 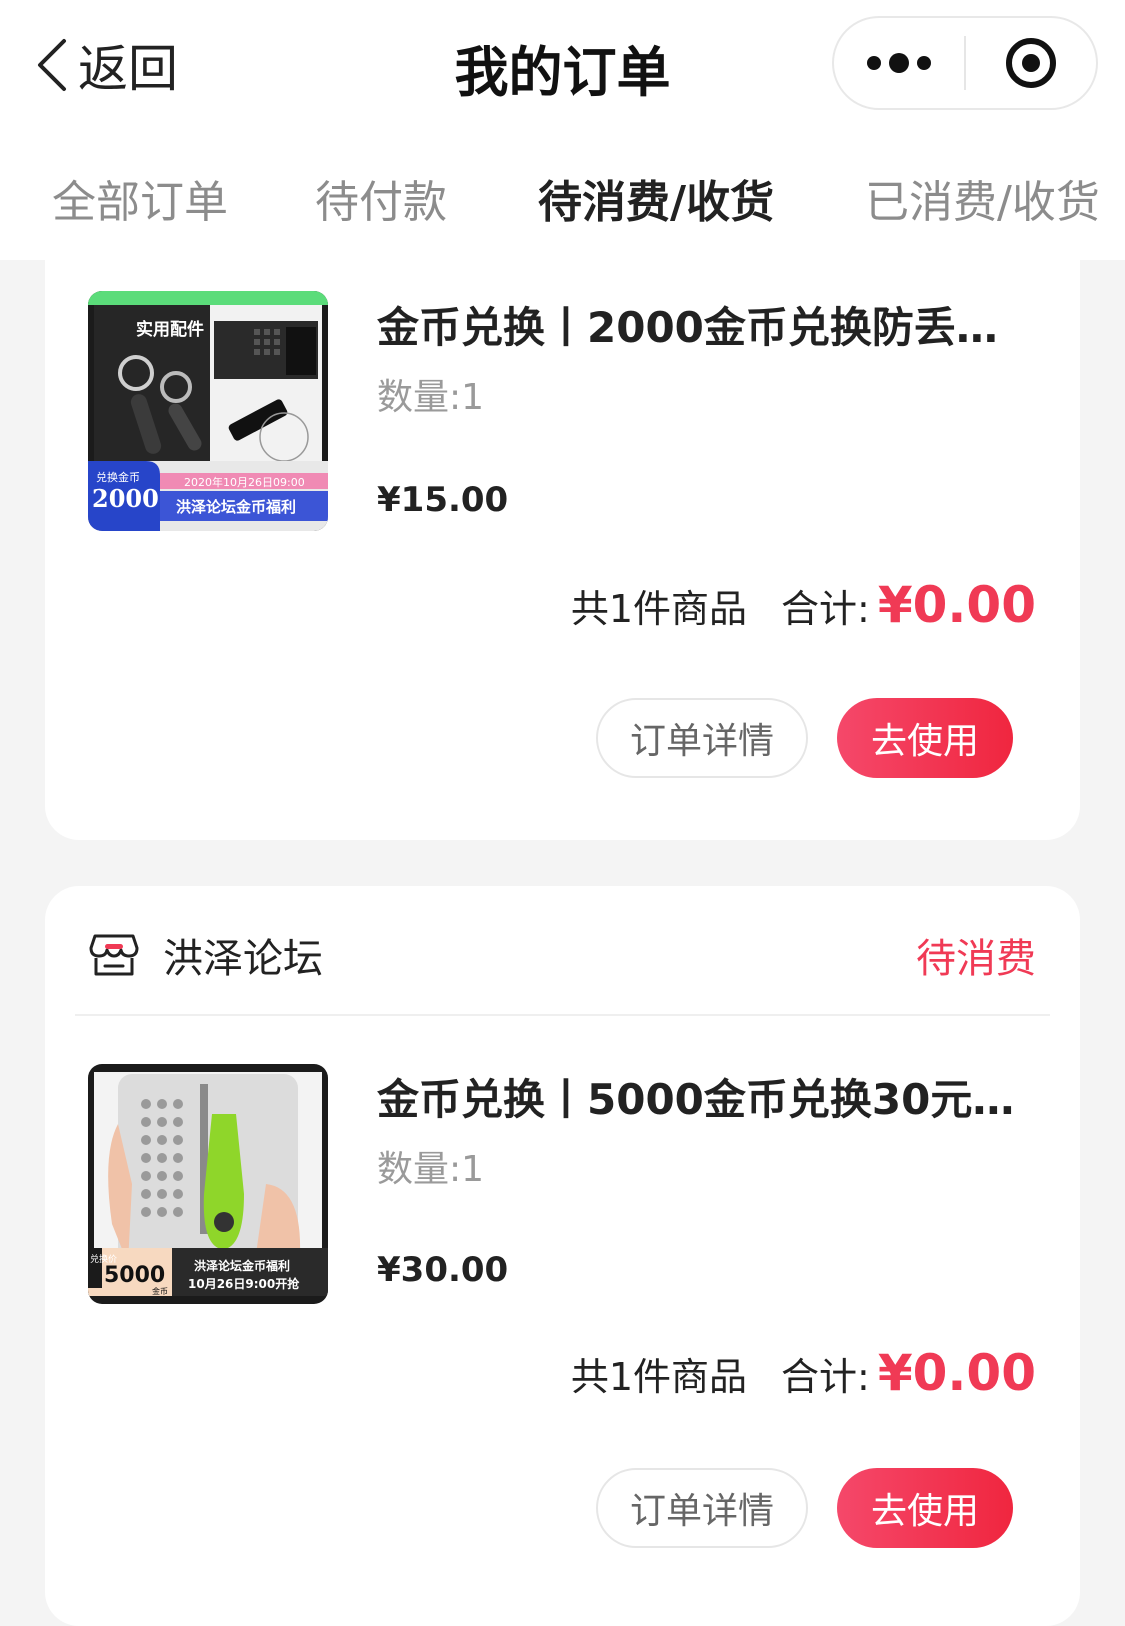 I want to click on shop-icon, so click(x=114, y=955).